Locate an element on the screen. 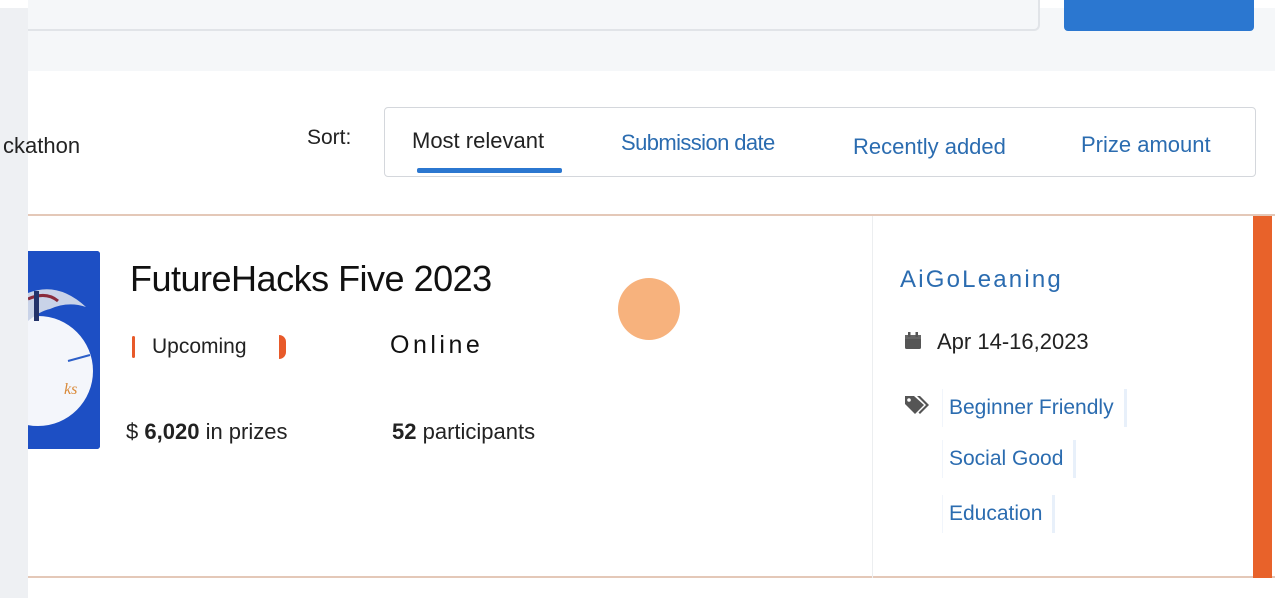 This screenshot has height=598, width=1275. prize-currency: $ is located at coordinates (132, 431).